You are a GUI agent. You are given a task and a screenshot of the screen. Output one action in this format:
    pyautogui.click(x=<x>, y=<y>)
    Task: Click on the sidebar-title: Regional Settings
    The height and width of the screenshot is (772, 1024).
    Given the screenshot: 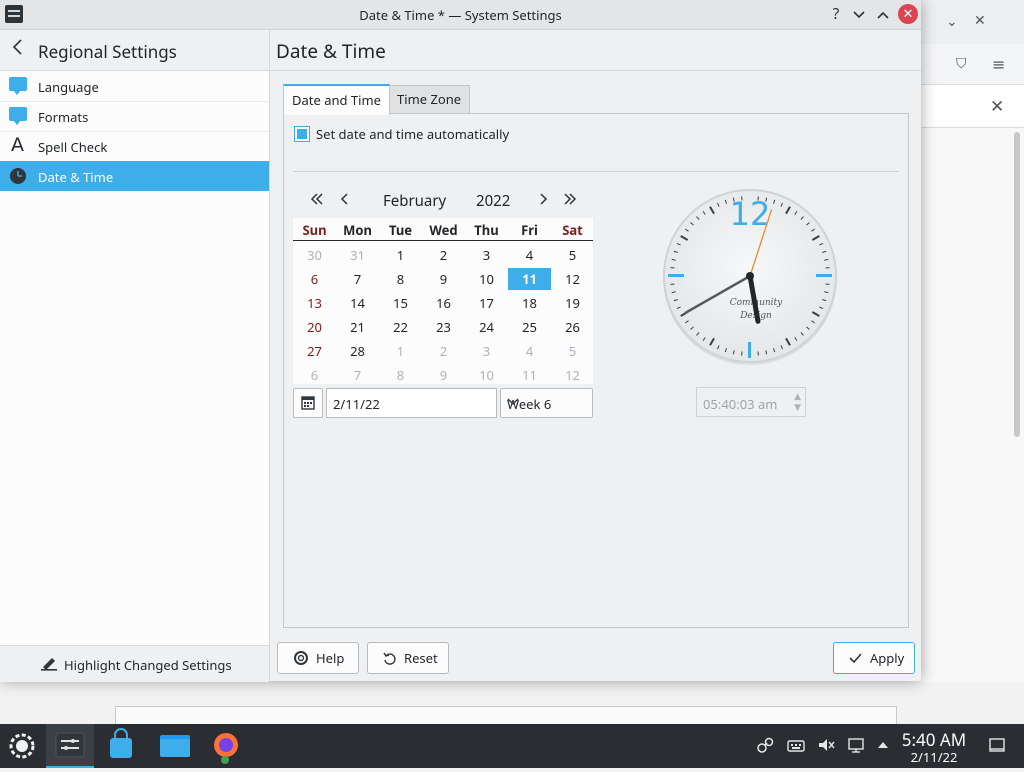 What is the action you would take?
    pyautogui.click(x=107, y=51)
    